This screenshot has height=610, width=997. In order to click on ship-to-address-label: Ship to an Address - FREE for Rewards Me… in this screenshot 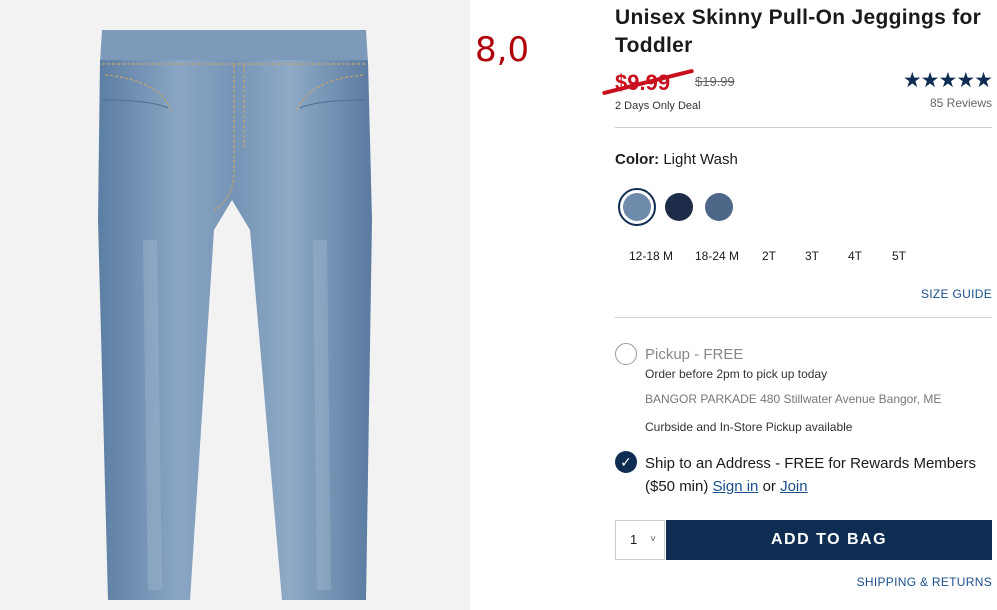, I will do `click(817, 475)`.